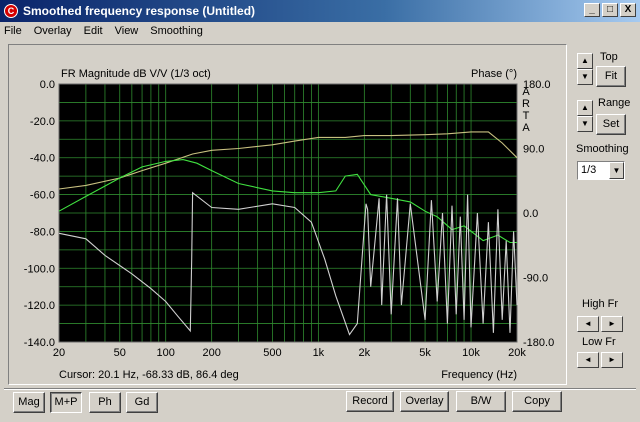 This screenshot has width=640, height=422. Describe the element at coordinates (585, 77) in the screenshot. I see `top-down-button: ▼` at that location.